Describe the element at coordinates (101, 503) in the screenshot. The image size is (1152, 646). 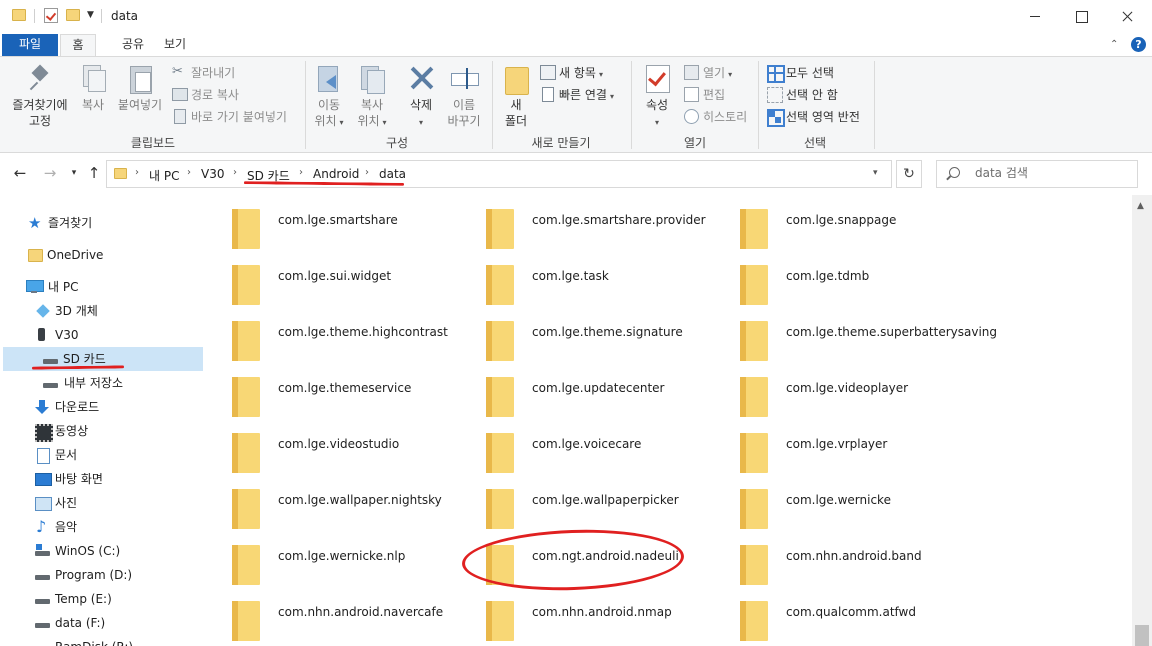
I see `sidebar-item-pictures: 사진` at that location.